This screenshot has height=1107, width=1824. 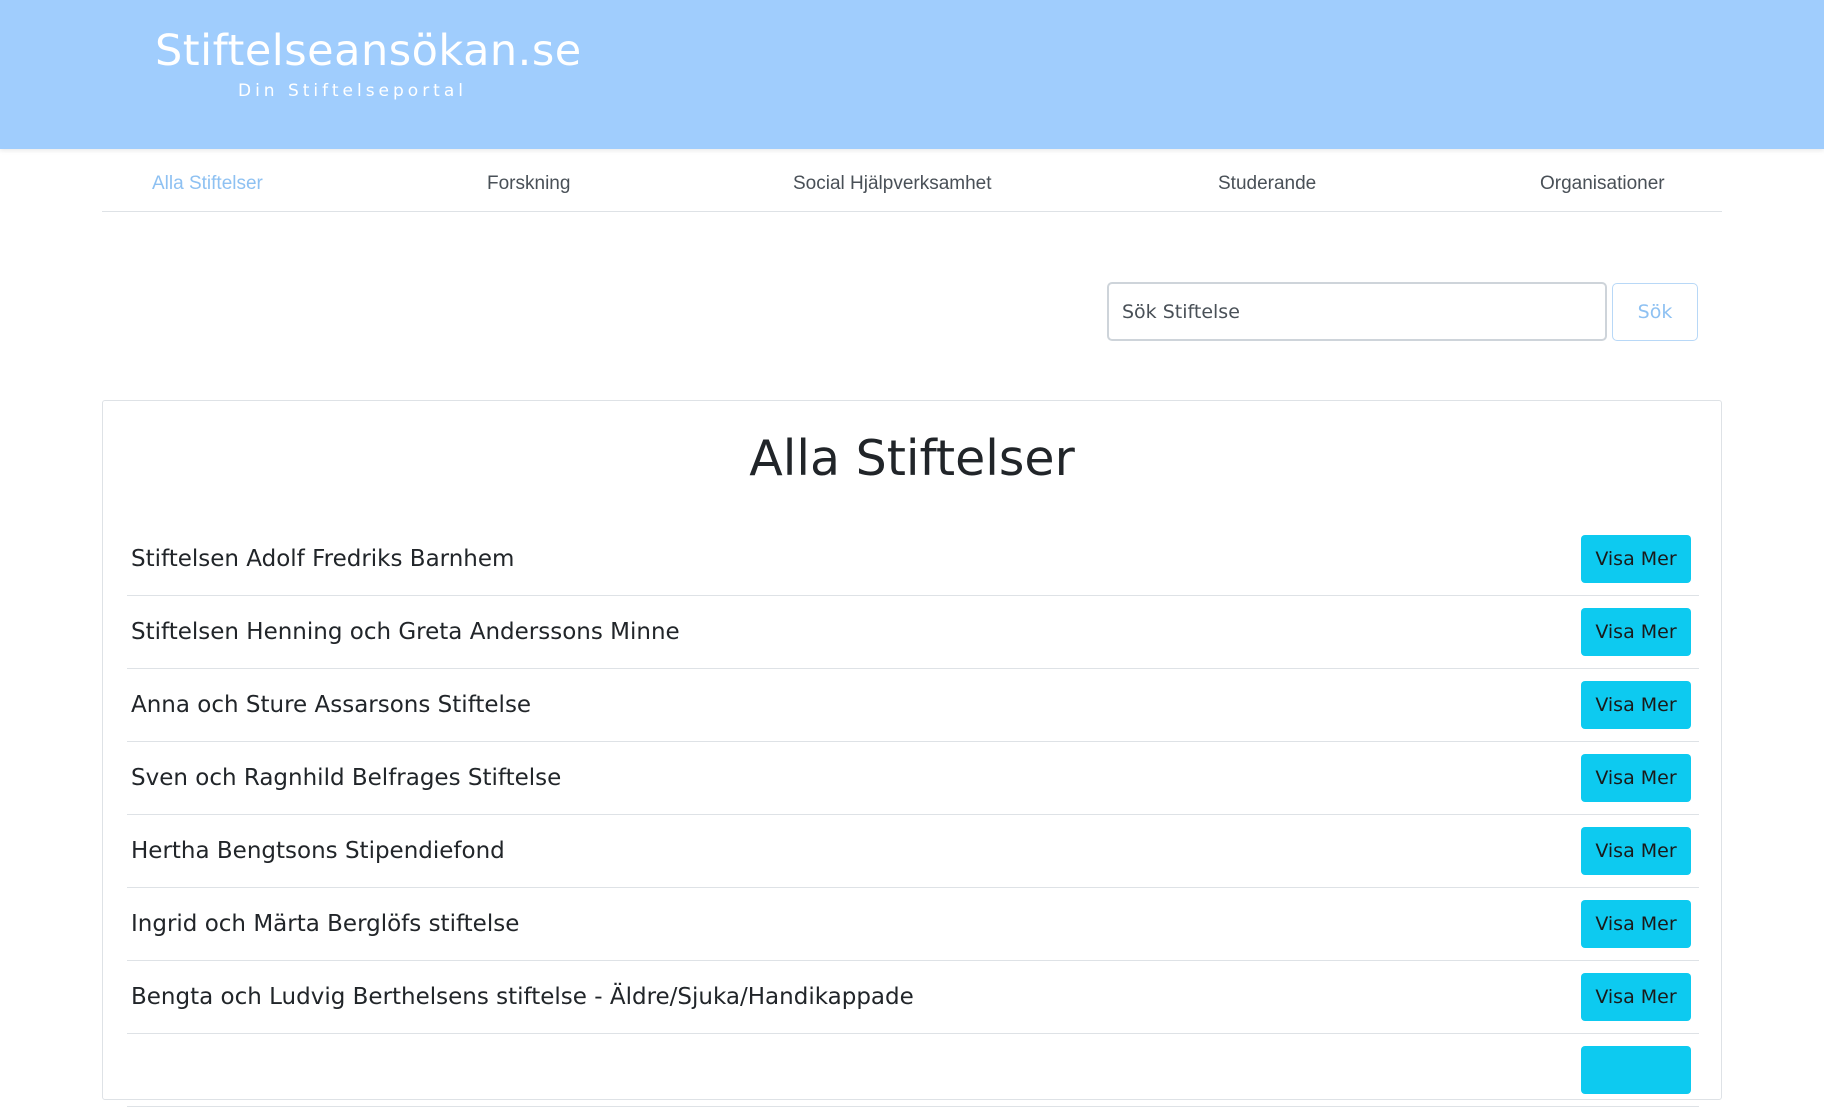 I want to click on foundation-name: Sven och Ragnhild Belfrages Stiftelse, so click(x=346, y=778).